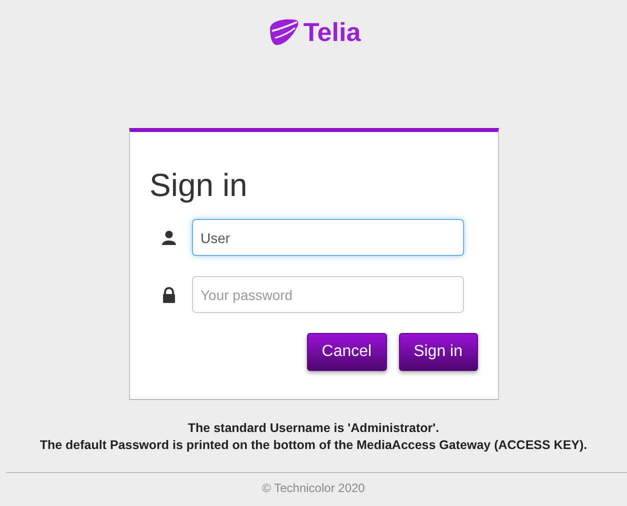  What do you see at coordinates (313, 488) in the screenshot?
I see `copyright-text: © Technicolor 2020` at bounding box center [313, 488].